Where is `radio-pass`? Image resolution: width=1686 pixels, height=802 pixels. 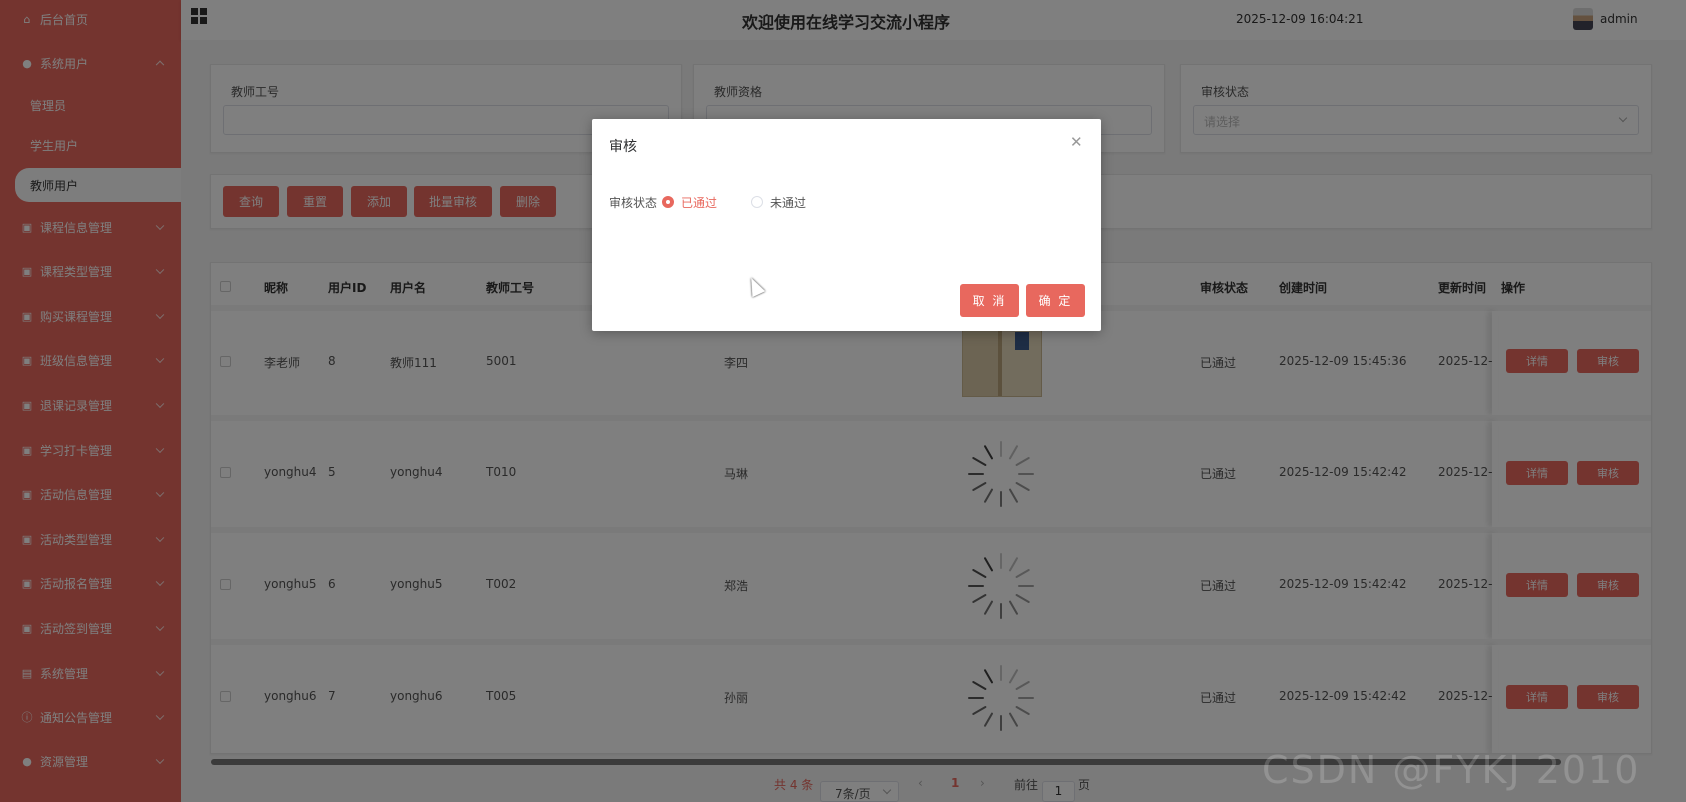 radio-pass is located at coordinates (668, 202).